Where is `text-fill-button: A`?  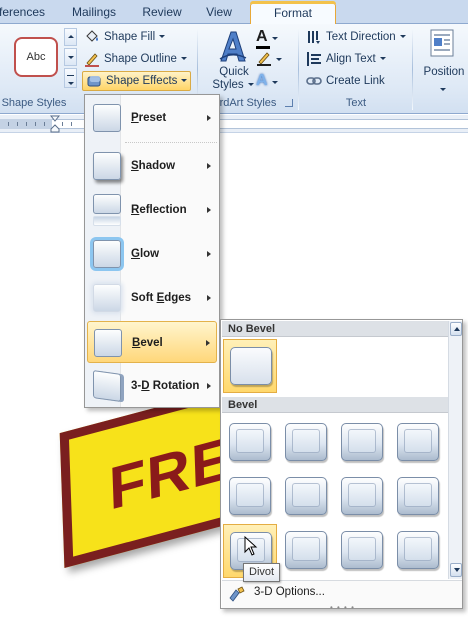 text-fill-button: A is located at coordinates (267, 38).